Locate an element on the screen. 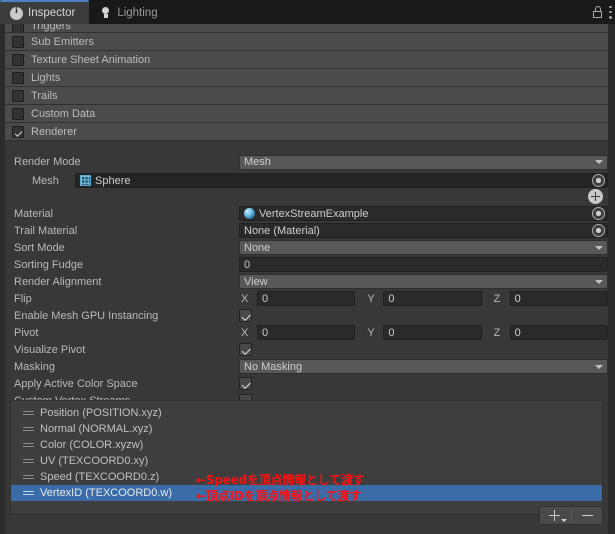  annotation-speed: ←Speedを頂点情報として渡す is located at coordinates (280, 480).